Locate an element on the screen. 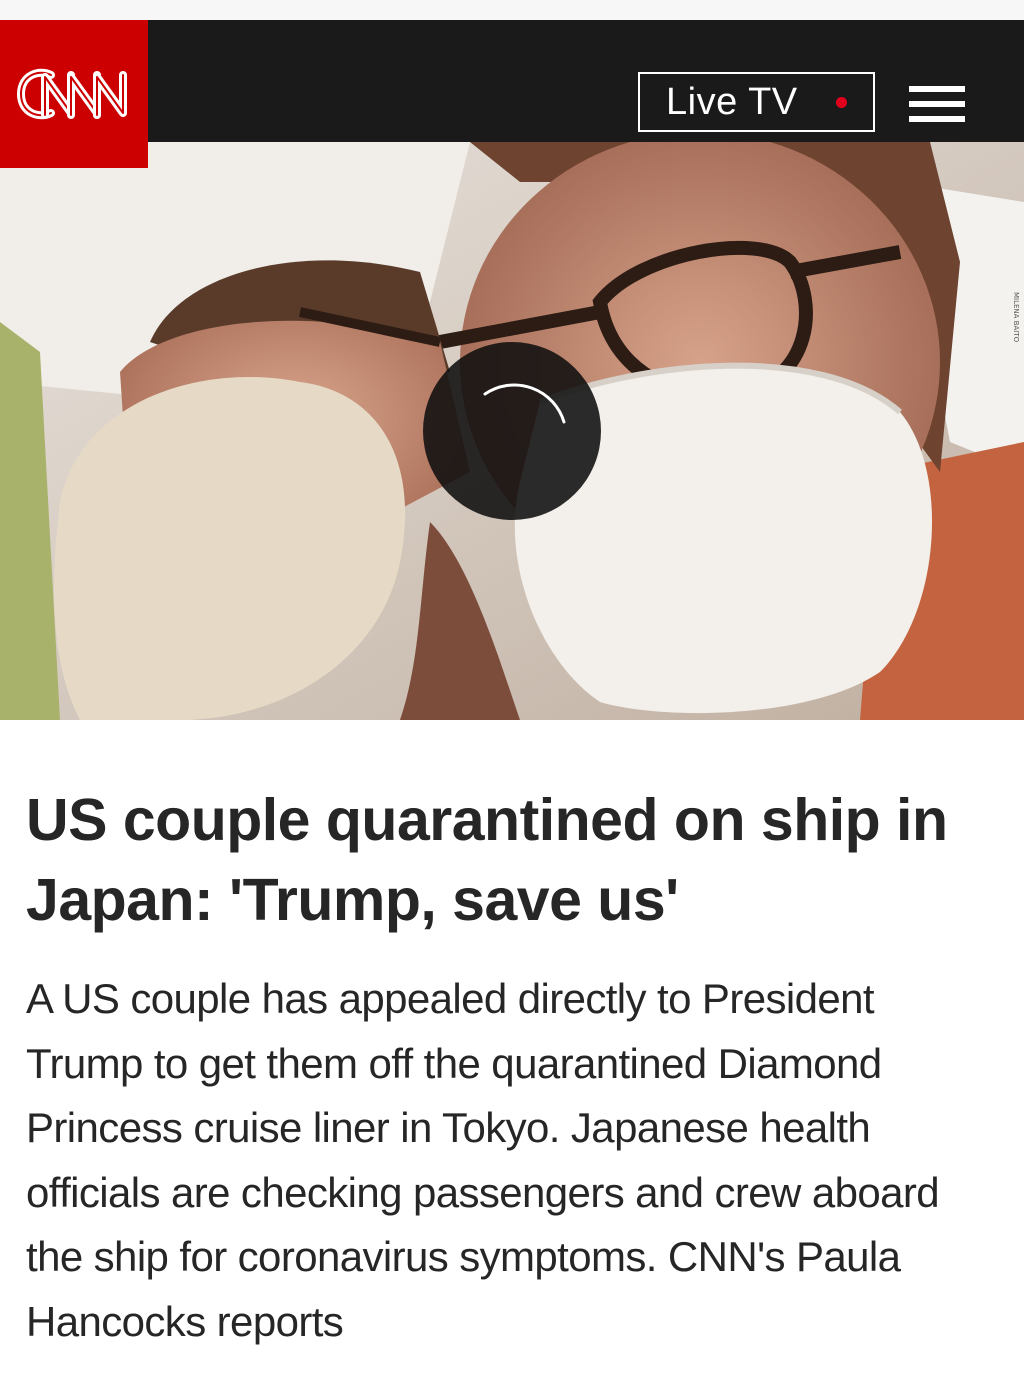 The image size is (1024, 1375). live-indicator-icon is located at coordinates (841, 102).